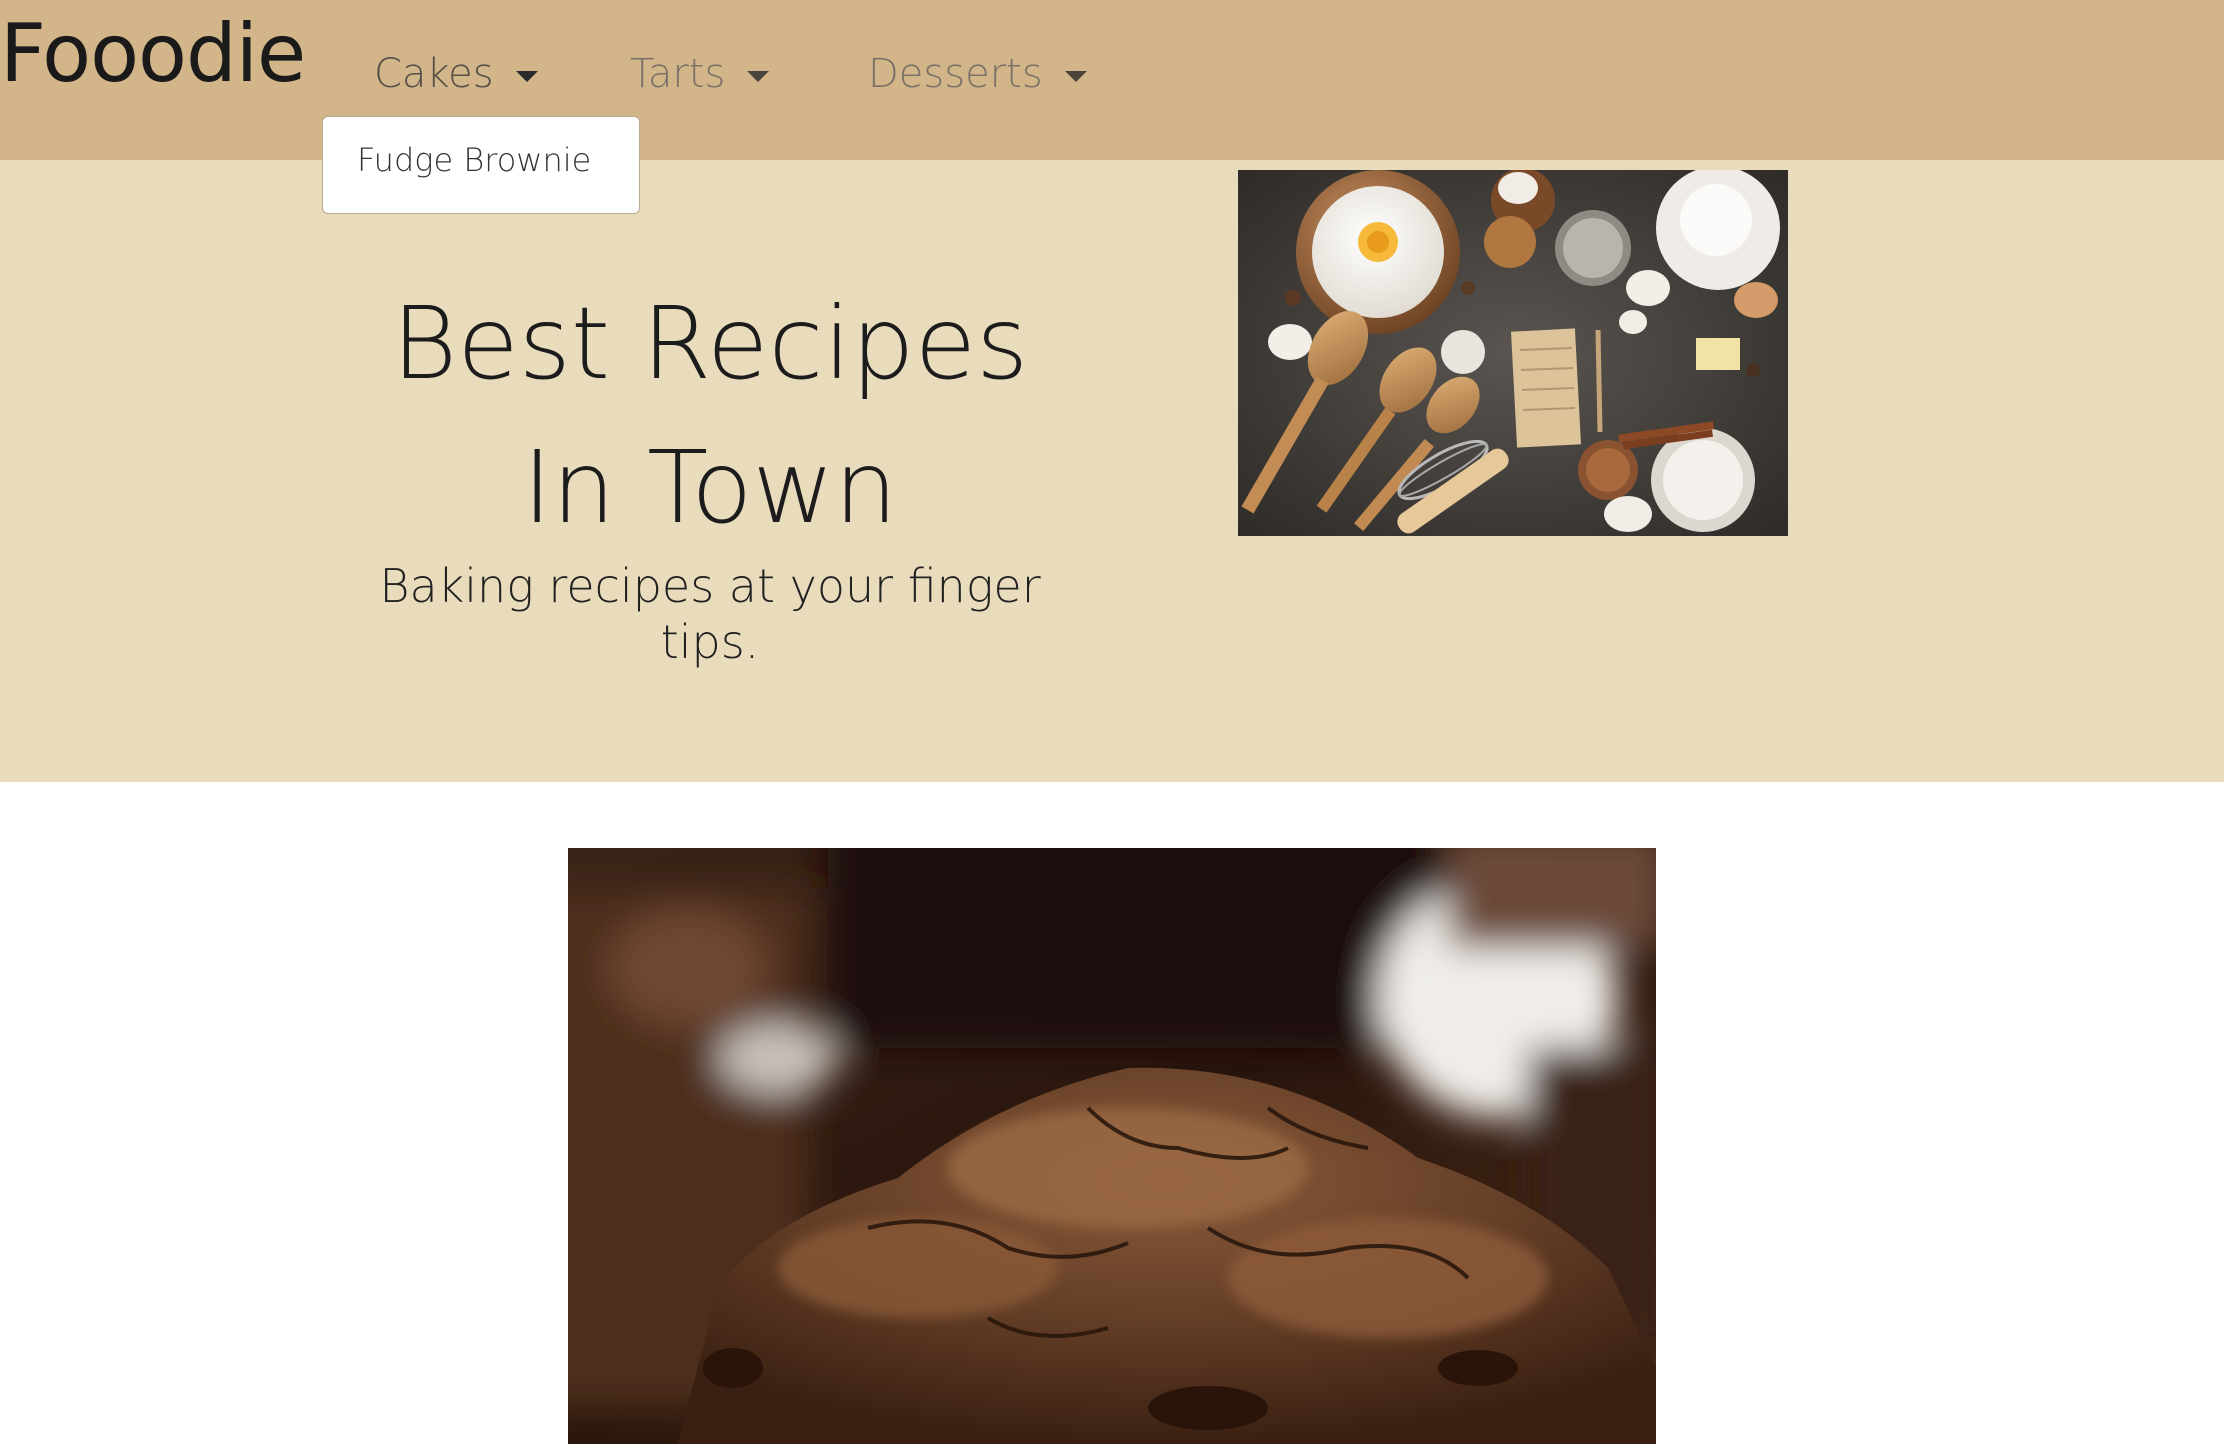  Describe the element at coordinates (434, 74) in the screenshot. I see `nav-item-label: Cakes` at that location.